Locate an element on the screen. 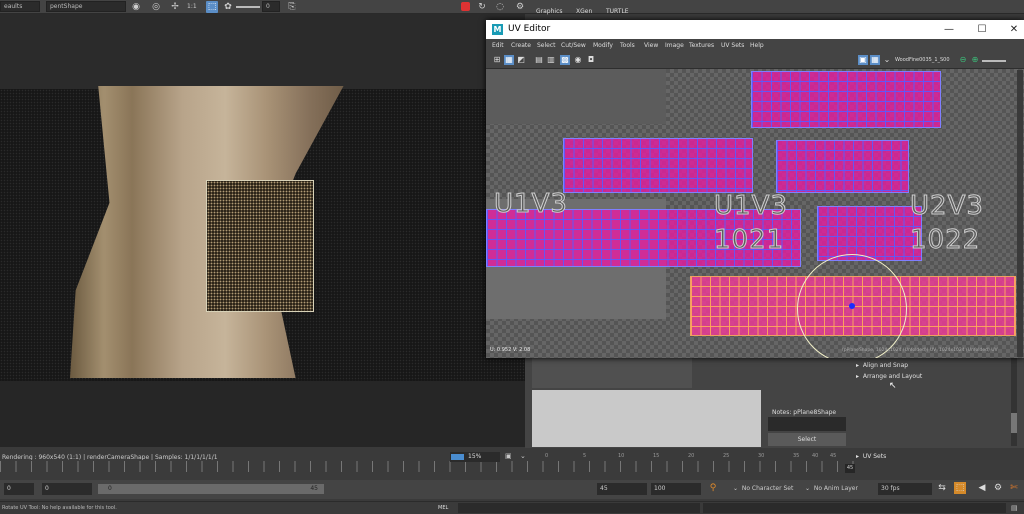  key-icon: ⚲ is located at coordinates (713, 488).